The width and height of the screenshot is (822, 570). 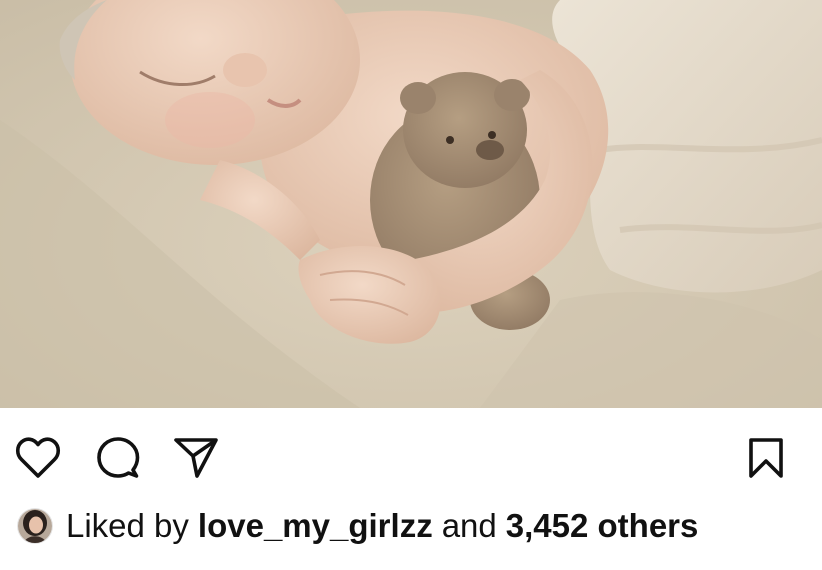 I want to click on others-count-link: 3,452 others, so click(x=602, y=526).